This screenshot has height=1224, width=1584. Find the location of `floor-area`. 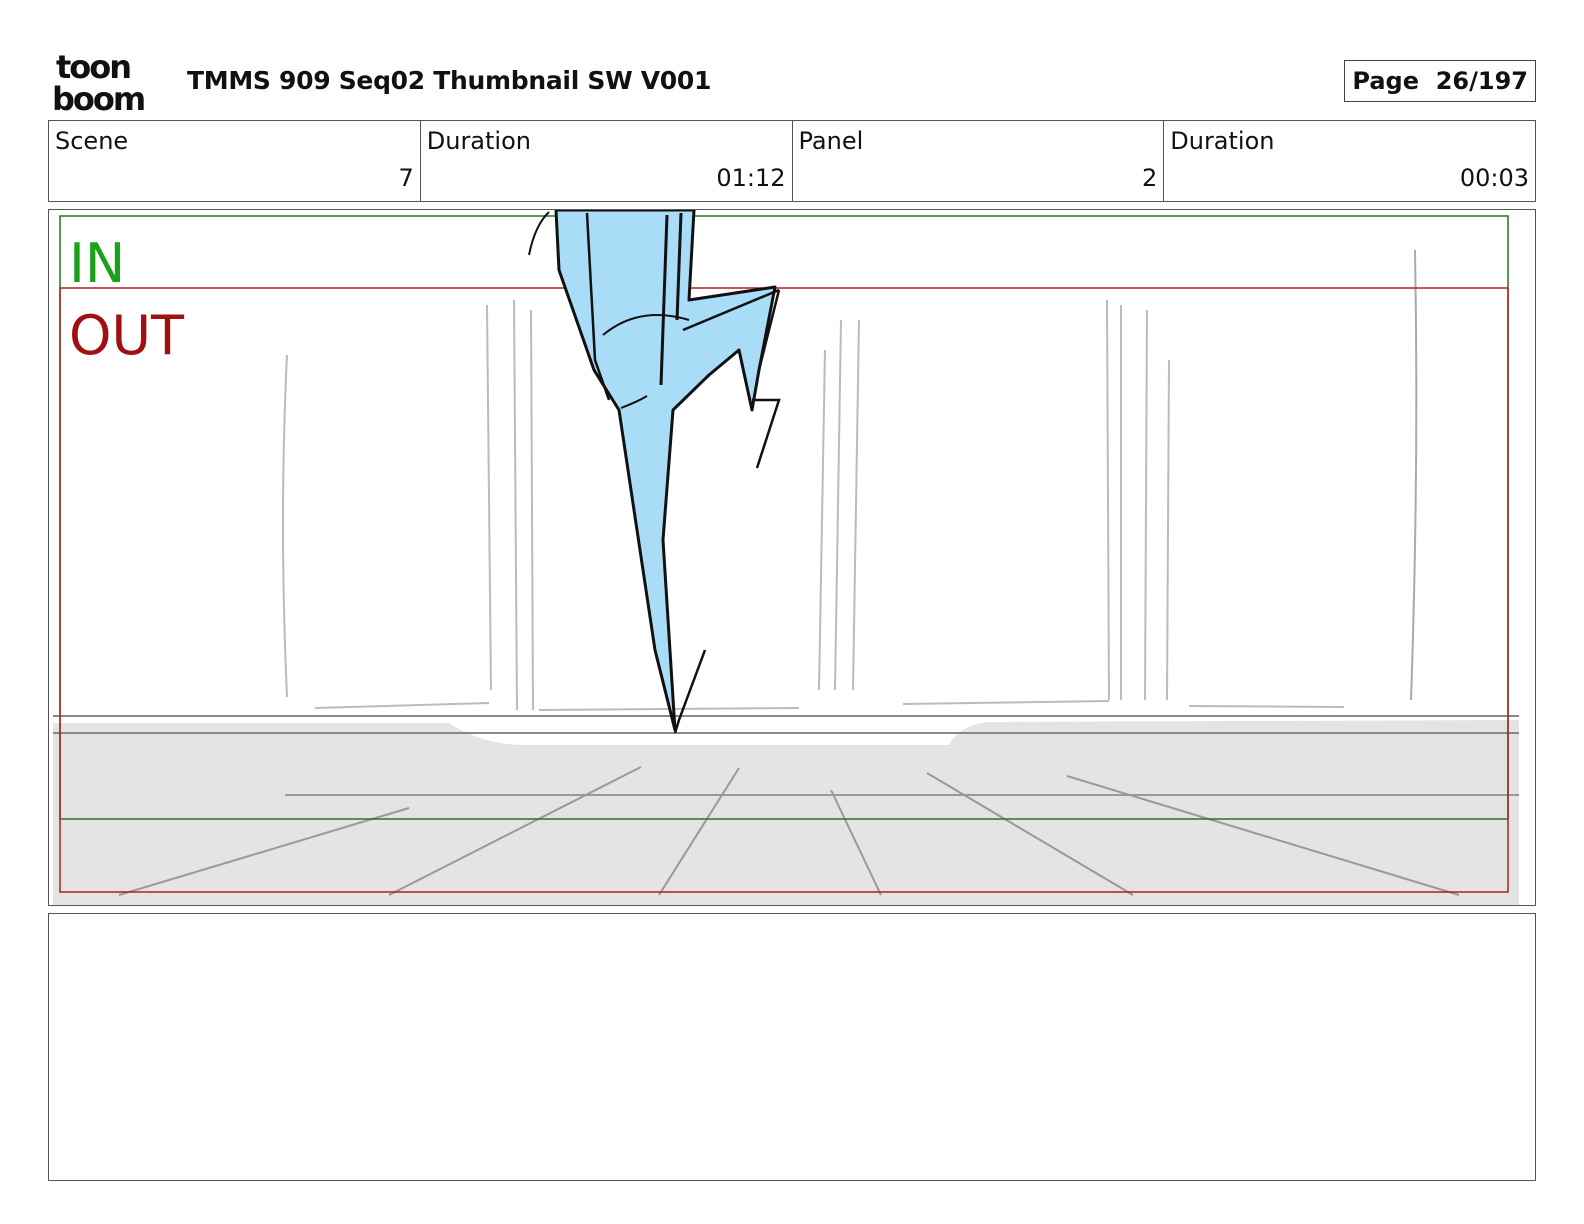

floor-area is located at coordinates (786, 812).